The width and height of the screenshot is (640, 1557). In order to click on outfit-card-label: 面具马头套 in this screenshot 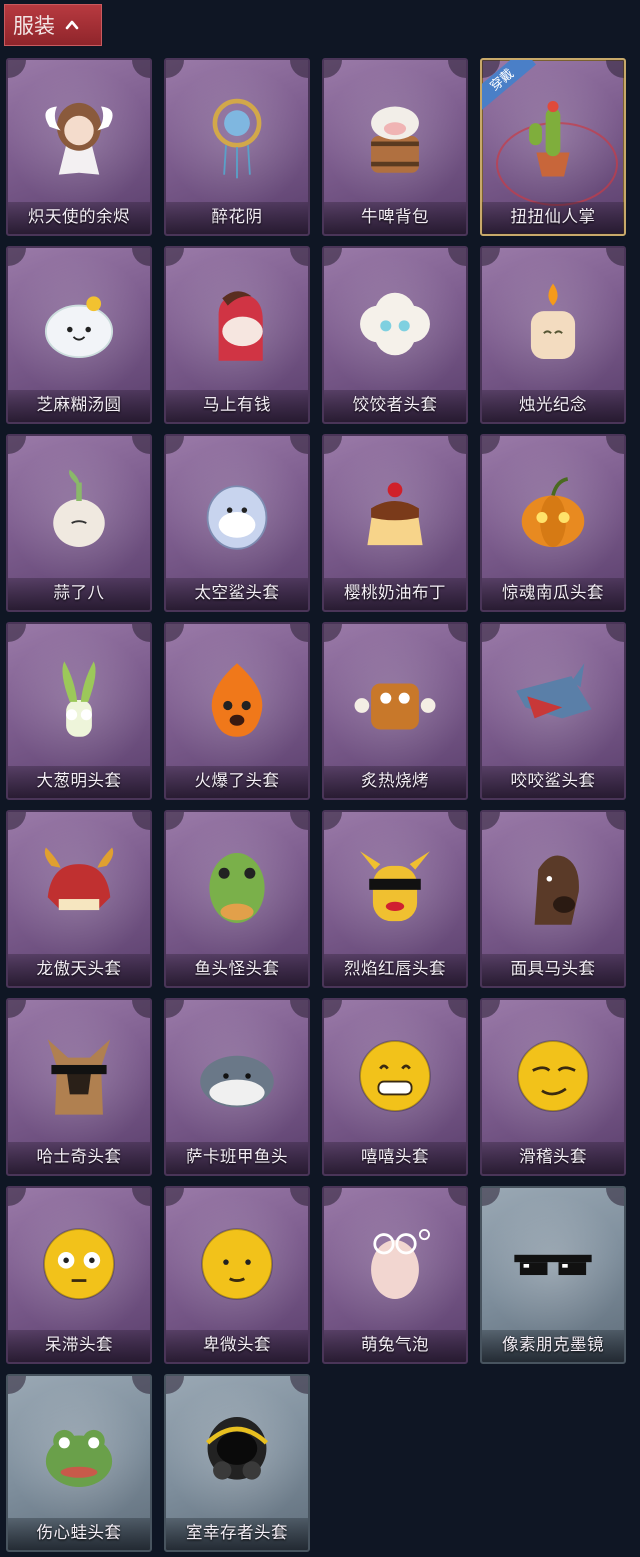, I will do `click(553, 970)`.